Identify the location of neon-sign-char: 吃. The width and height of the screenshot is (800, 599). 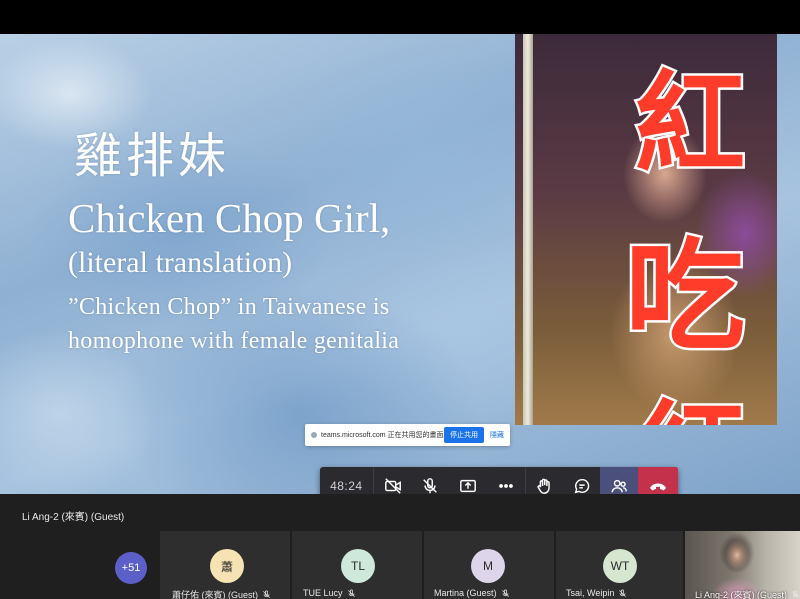
(685, 298).